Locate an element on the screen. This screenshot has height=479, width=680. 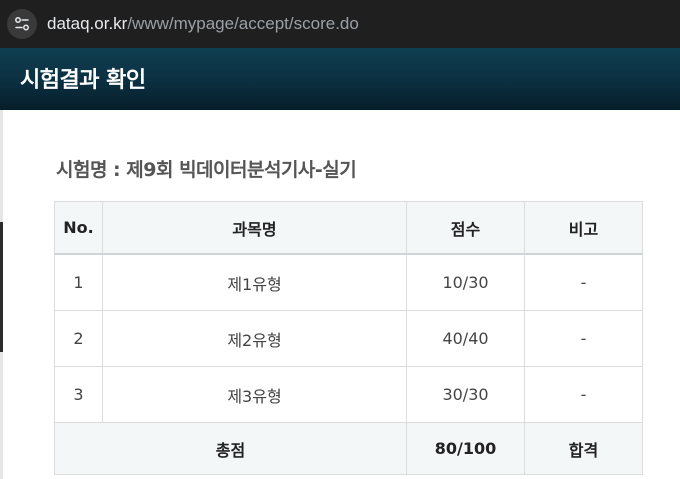
row-subject: 제1유형 is located at coordinates (254, 282).